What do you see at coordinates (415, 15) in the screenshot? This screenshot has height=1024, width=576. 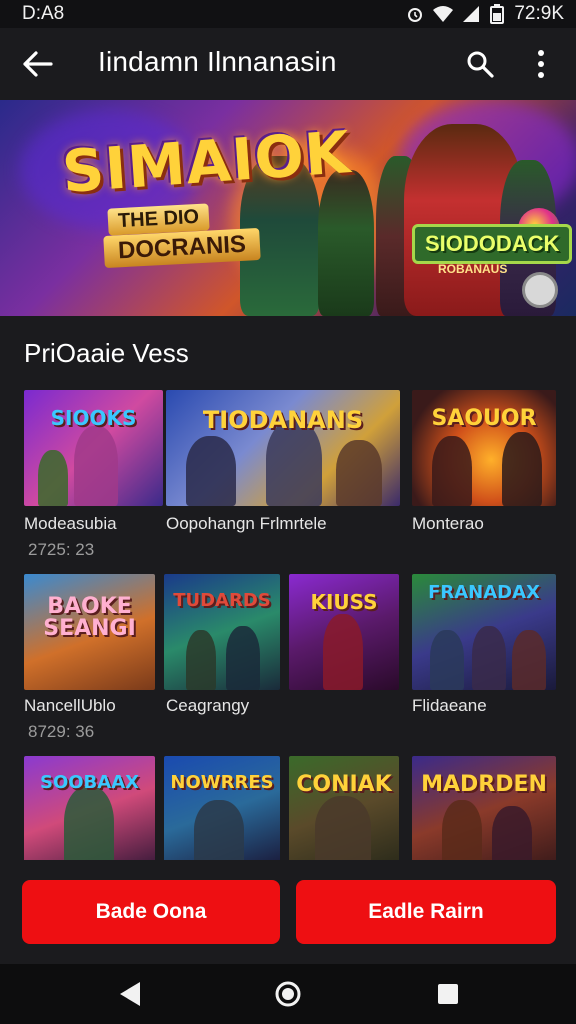 I see `alarm-icon` at bounding box center [415, 15].